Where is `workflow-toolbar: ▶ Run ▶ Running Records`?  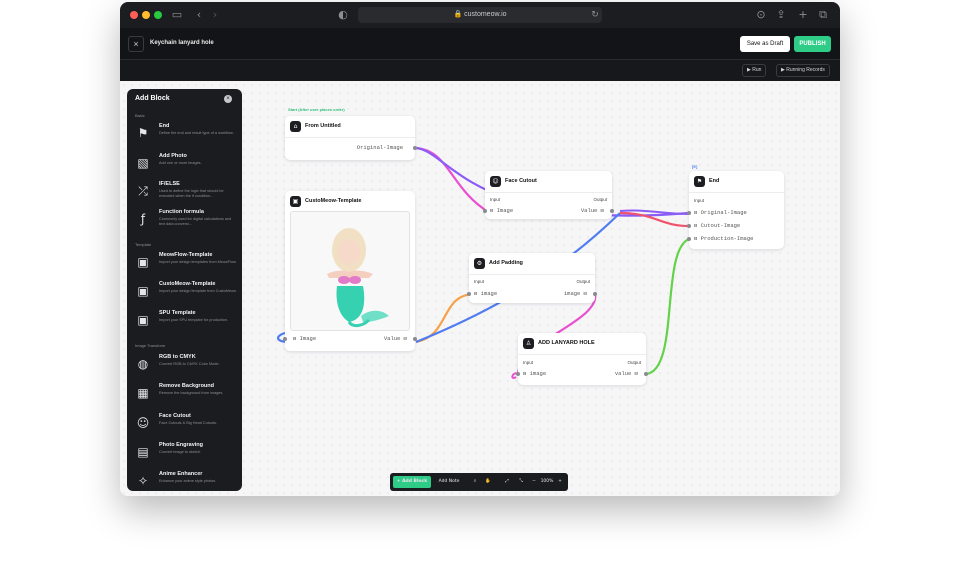 workflow-toolbar: ▶ Run ▶ Running Records is located at coordinates (480, 70).